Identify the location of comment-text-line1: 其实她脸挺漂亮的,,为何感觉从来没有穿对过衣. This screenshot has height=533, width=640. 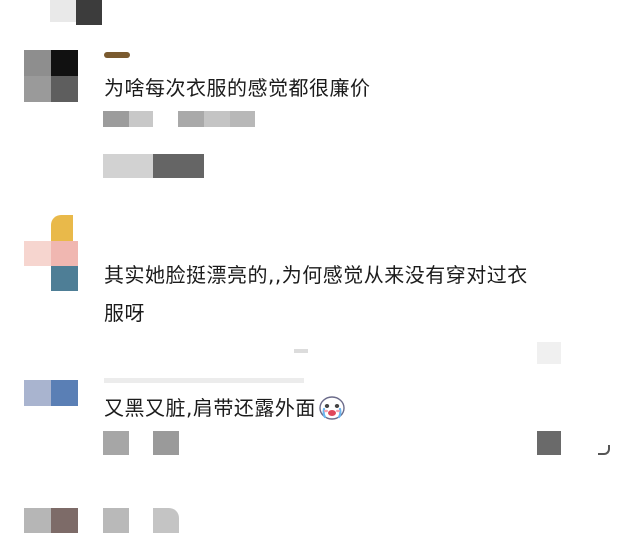
(316, 275).